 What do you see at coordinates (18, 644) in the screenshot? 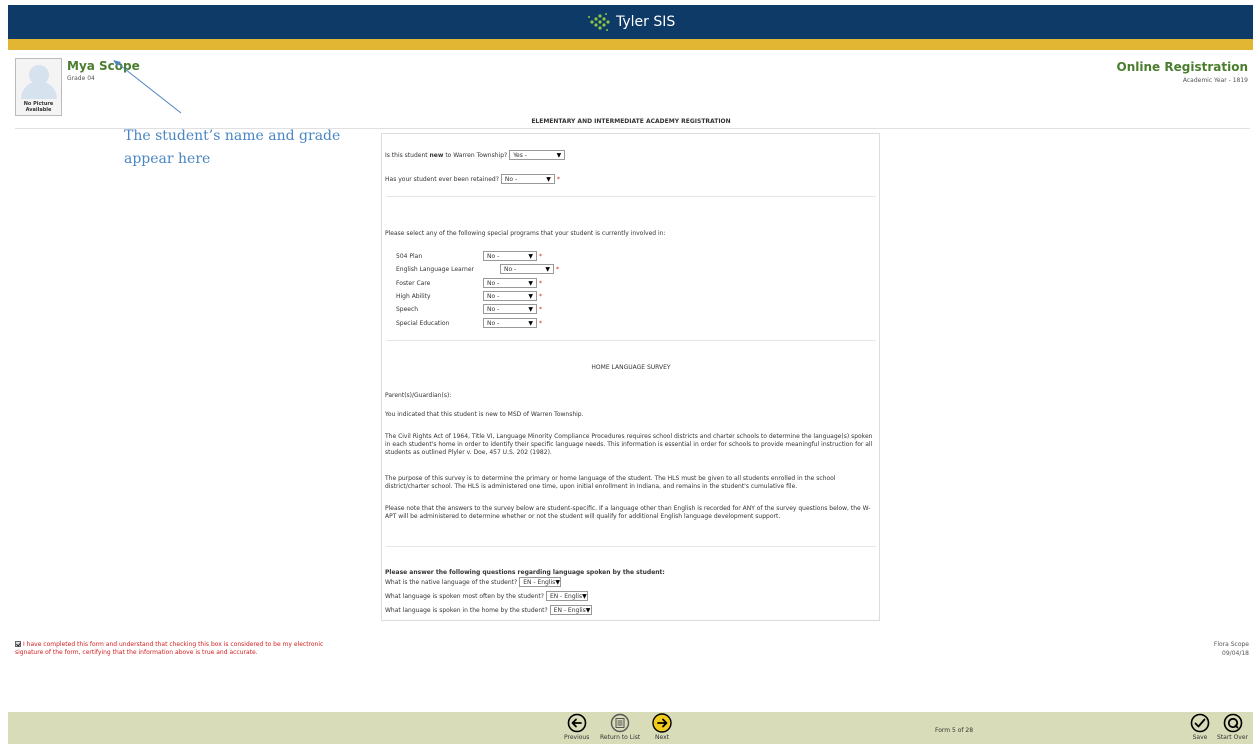
I see `signature-checkbox` at bounding box center [18, 644].